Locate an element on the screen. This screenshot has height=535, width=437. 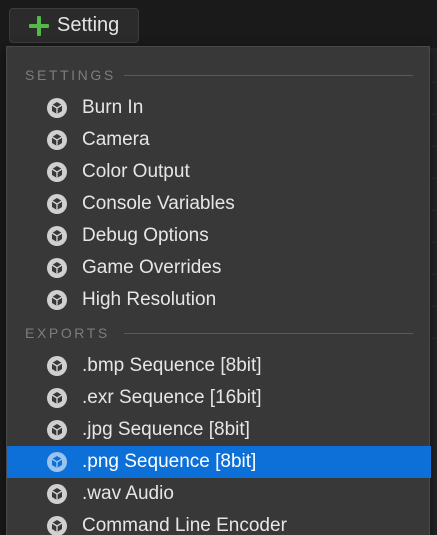
menu-item-game-overrides: Game Overrides is located at coordinates (219, 268).